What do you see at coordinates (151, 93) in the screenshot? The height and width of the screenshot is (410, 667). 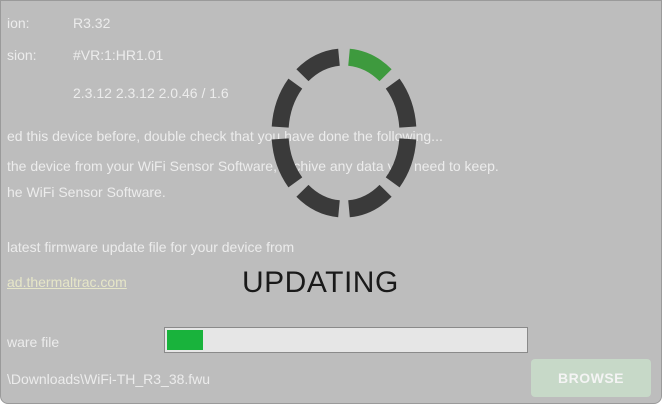 I see `component-versions: 2.3.12 2.3.12 2.0.46 / 1.6` at bounding box center [151, 93].